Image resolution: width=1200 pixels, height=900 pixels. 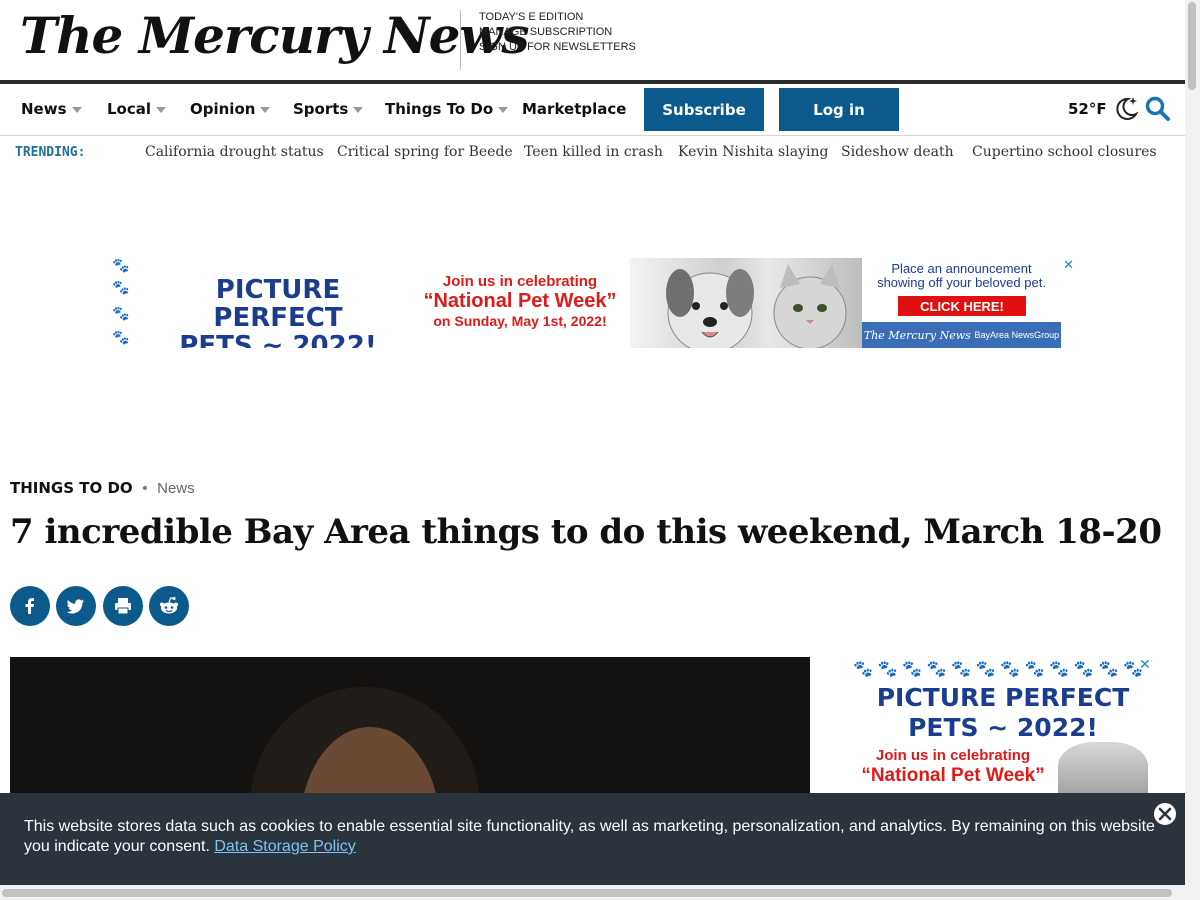 I want to click on nav-item-news: News, so click(x=51, y=109).